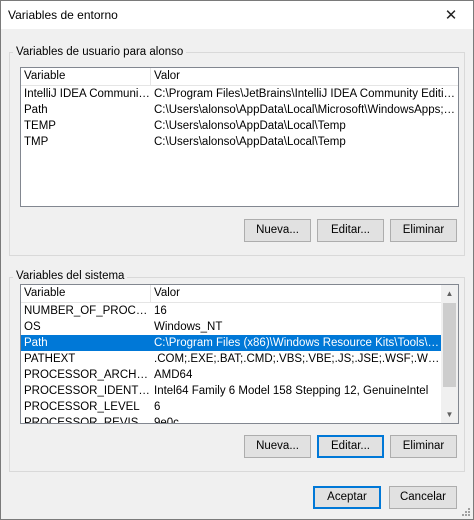  I want to click on table-row: OS Windows_NT, so click(231, 327).